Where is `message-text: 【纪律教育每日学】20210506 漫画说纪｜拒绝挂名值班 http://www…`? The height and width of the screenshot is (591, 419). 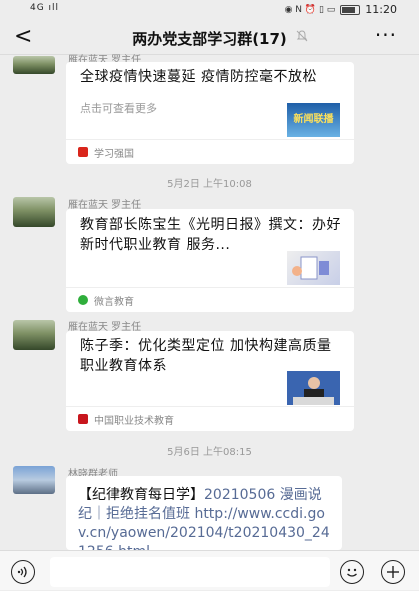
message-text: 【纪律教育每日学】20210506 漫画说纪｜拒绝挂名值班 http://www… is located at coordinates (204, 513).